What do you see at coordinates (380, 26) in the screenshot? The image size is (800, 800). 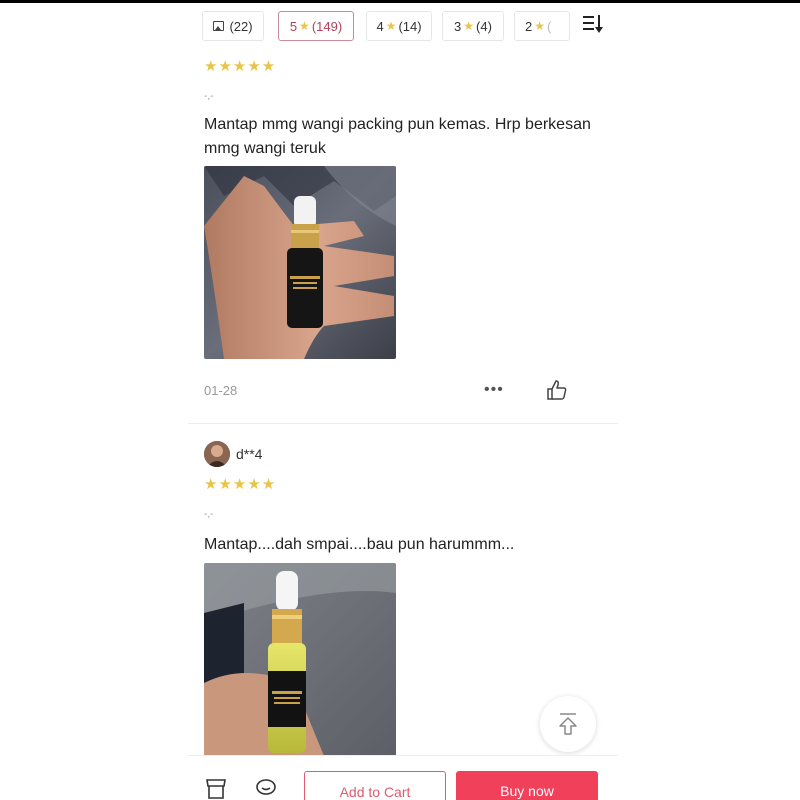 I see `filter-rating: 4` at bounding box center [380, 26].